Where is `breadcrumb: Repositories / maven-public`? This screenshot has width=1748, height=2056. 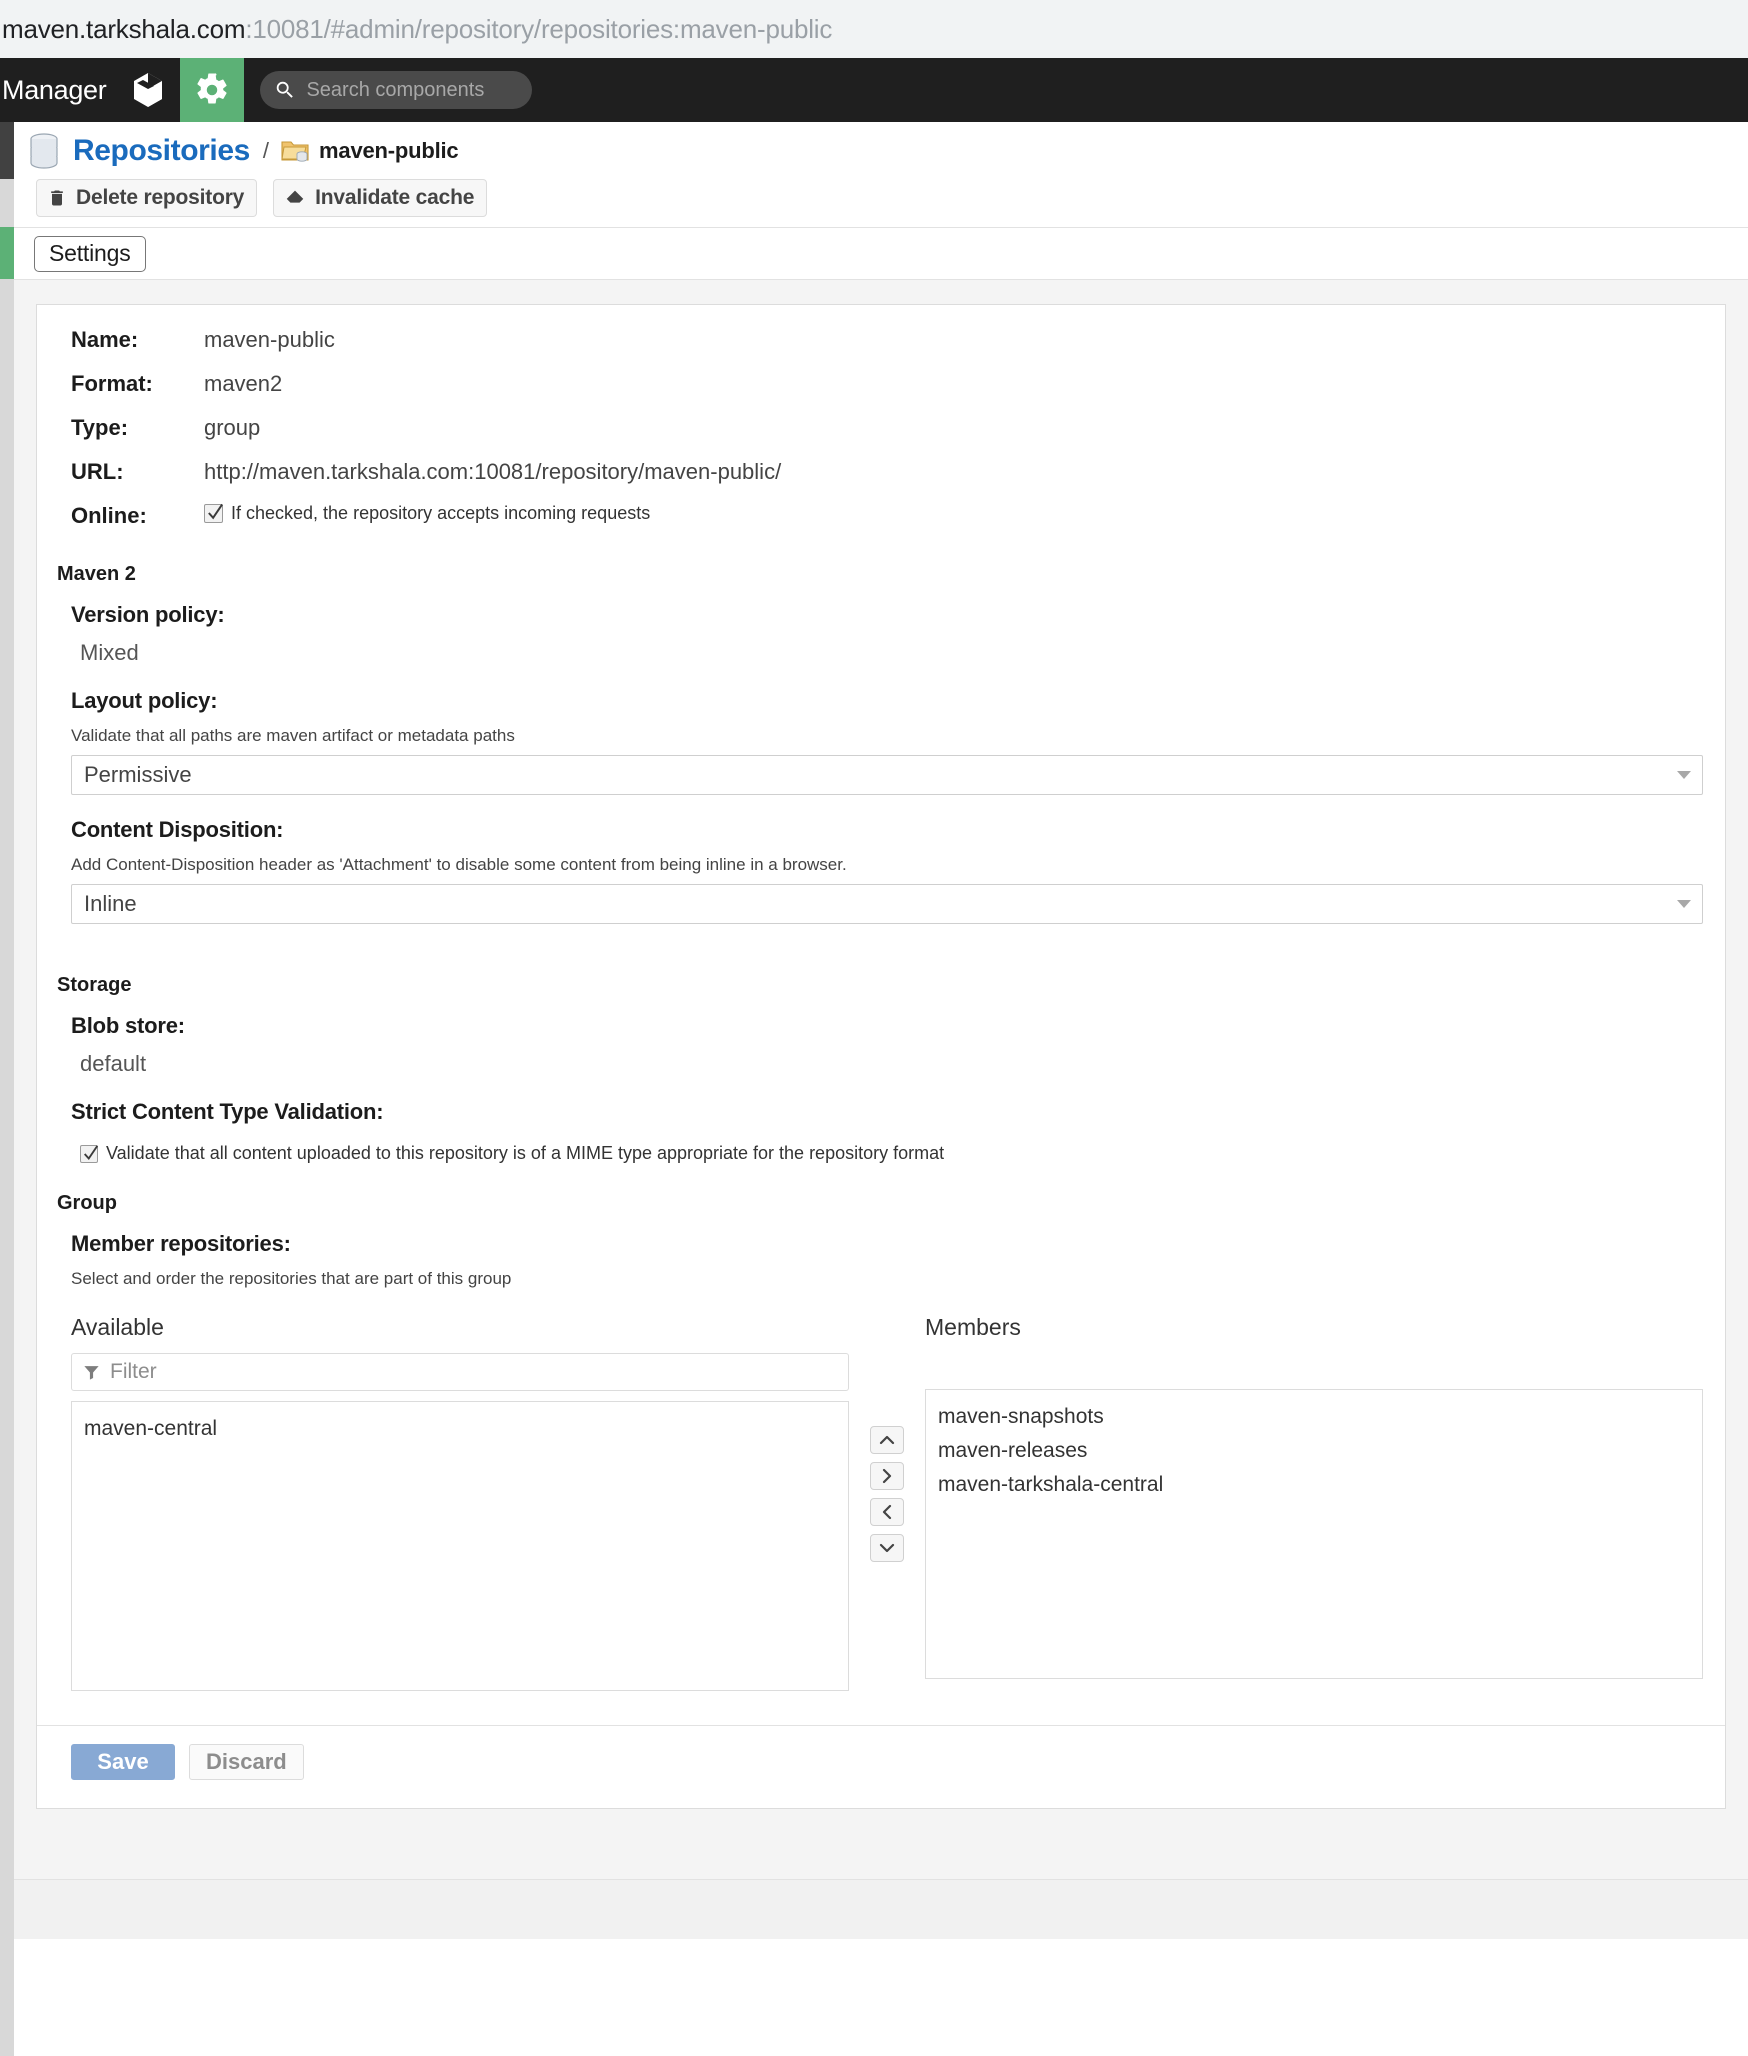 breadcrumb: Repositories / maven-public is located at coordinates (881, 150).